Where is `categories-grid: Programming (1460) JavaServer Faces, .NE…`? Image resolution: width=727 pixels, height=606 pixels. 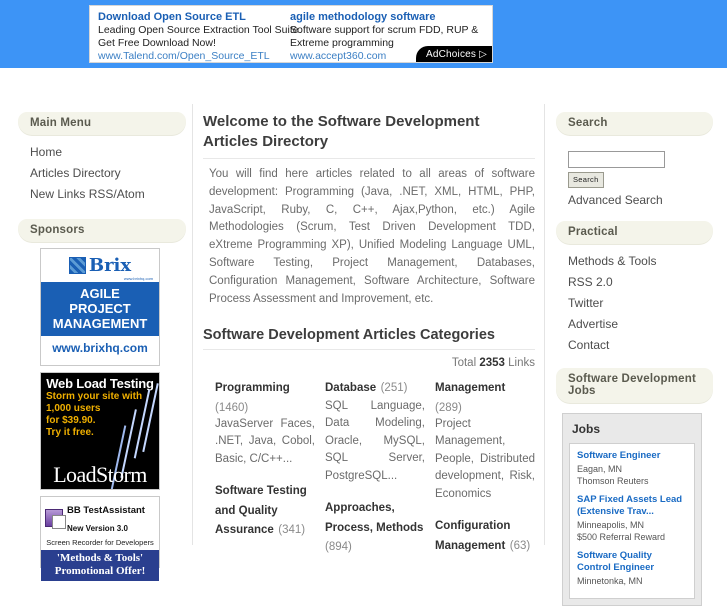 categories-grid: Programming (1460) JavaServer Faces, .NE… is located at coordinates (375, 473).